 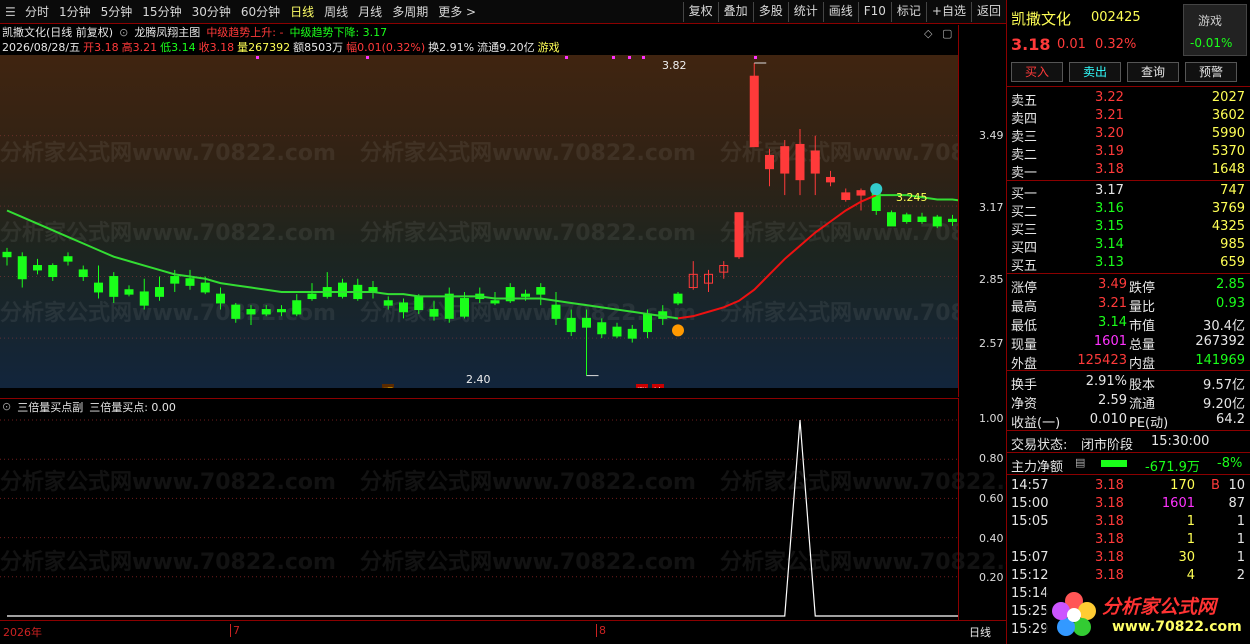 What do you see at coordinates (982, 211) in the screenshot?
I see `price-axis: 3.49 3.17 2.85 2.57` at bounding box center [982, 211].